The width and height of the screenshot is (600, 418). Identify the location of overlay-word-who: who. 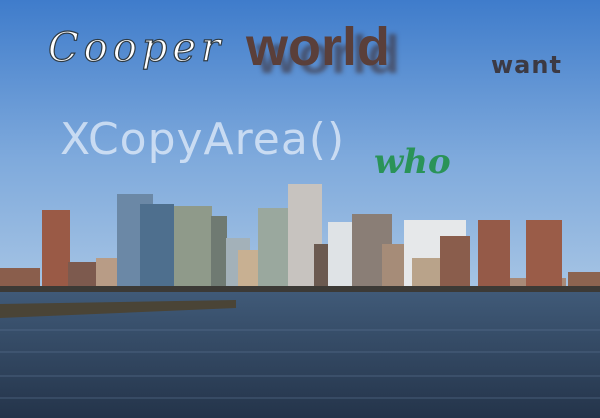
(412, 162).